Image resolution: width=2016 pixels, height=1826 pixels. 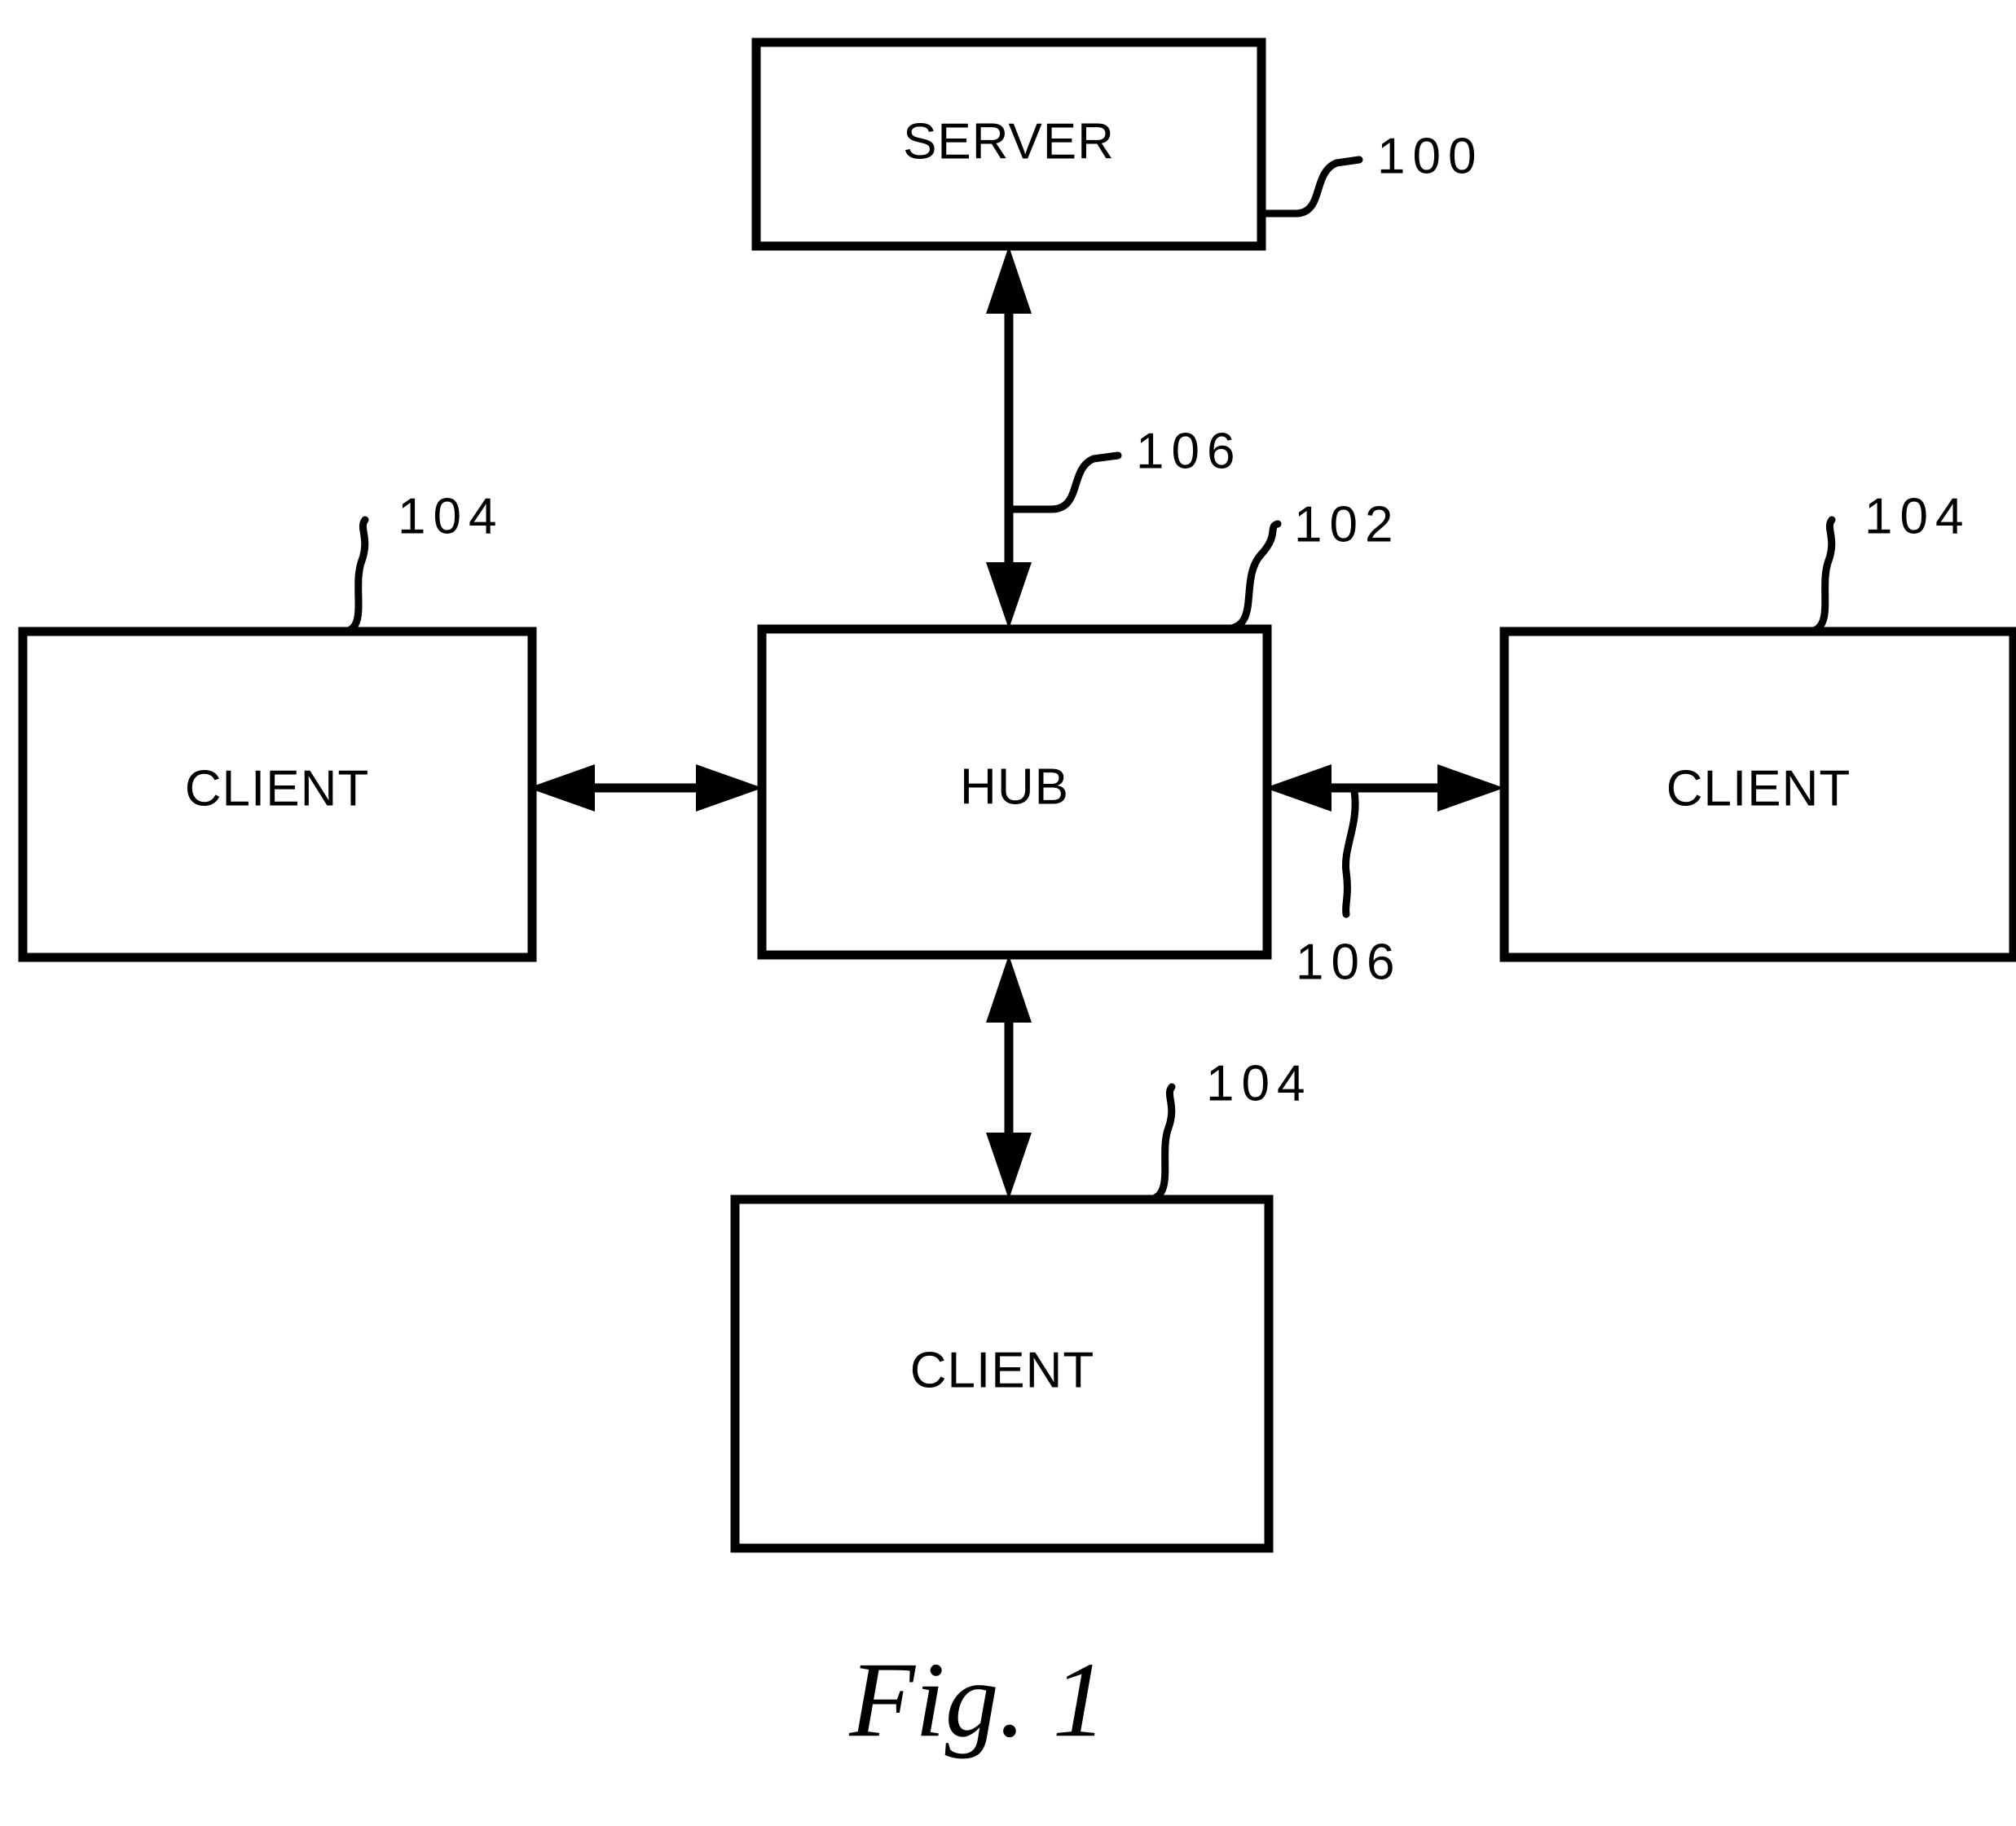 I want to click on link-client-left-hub, so click(x=645, y=788).